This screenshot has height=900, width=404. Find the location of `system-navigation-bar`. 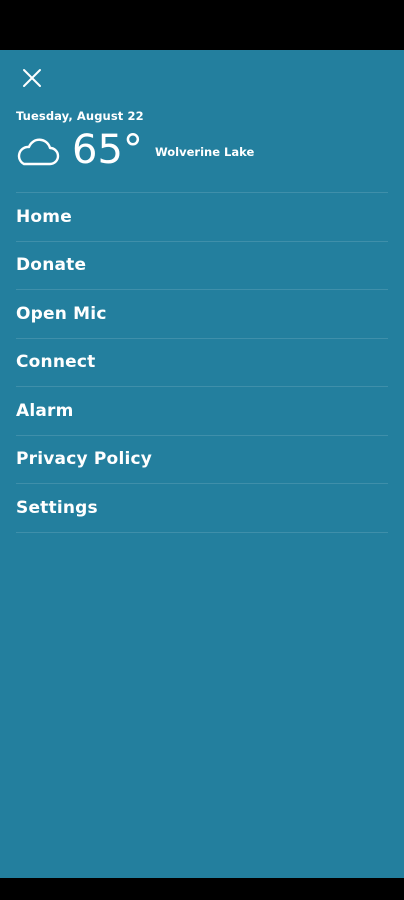

system-navigation-bar is located at coordinates (202, 889).